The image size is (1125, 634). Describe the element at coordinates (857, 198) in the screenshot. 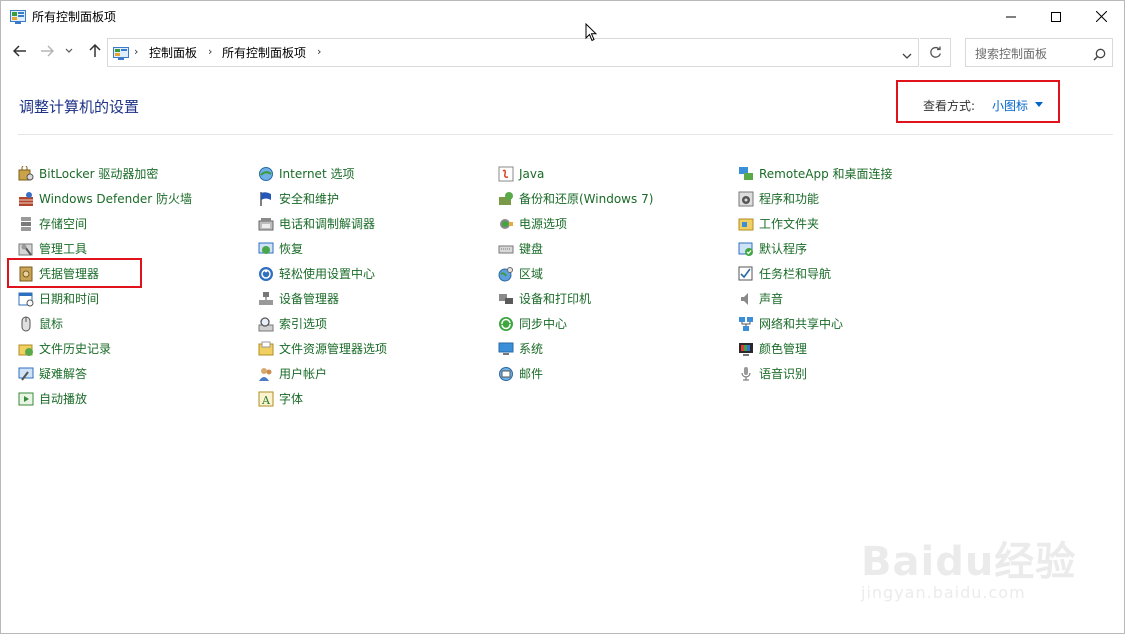

I see `item-programs-features: 程序和功能` at that location.